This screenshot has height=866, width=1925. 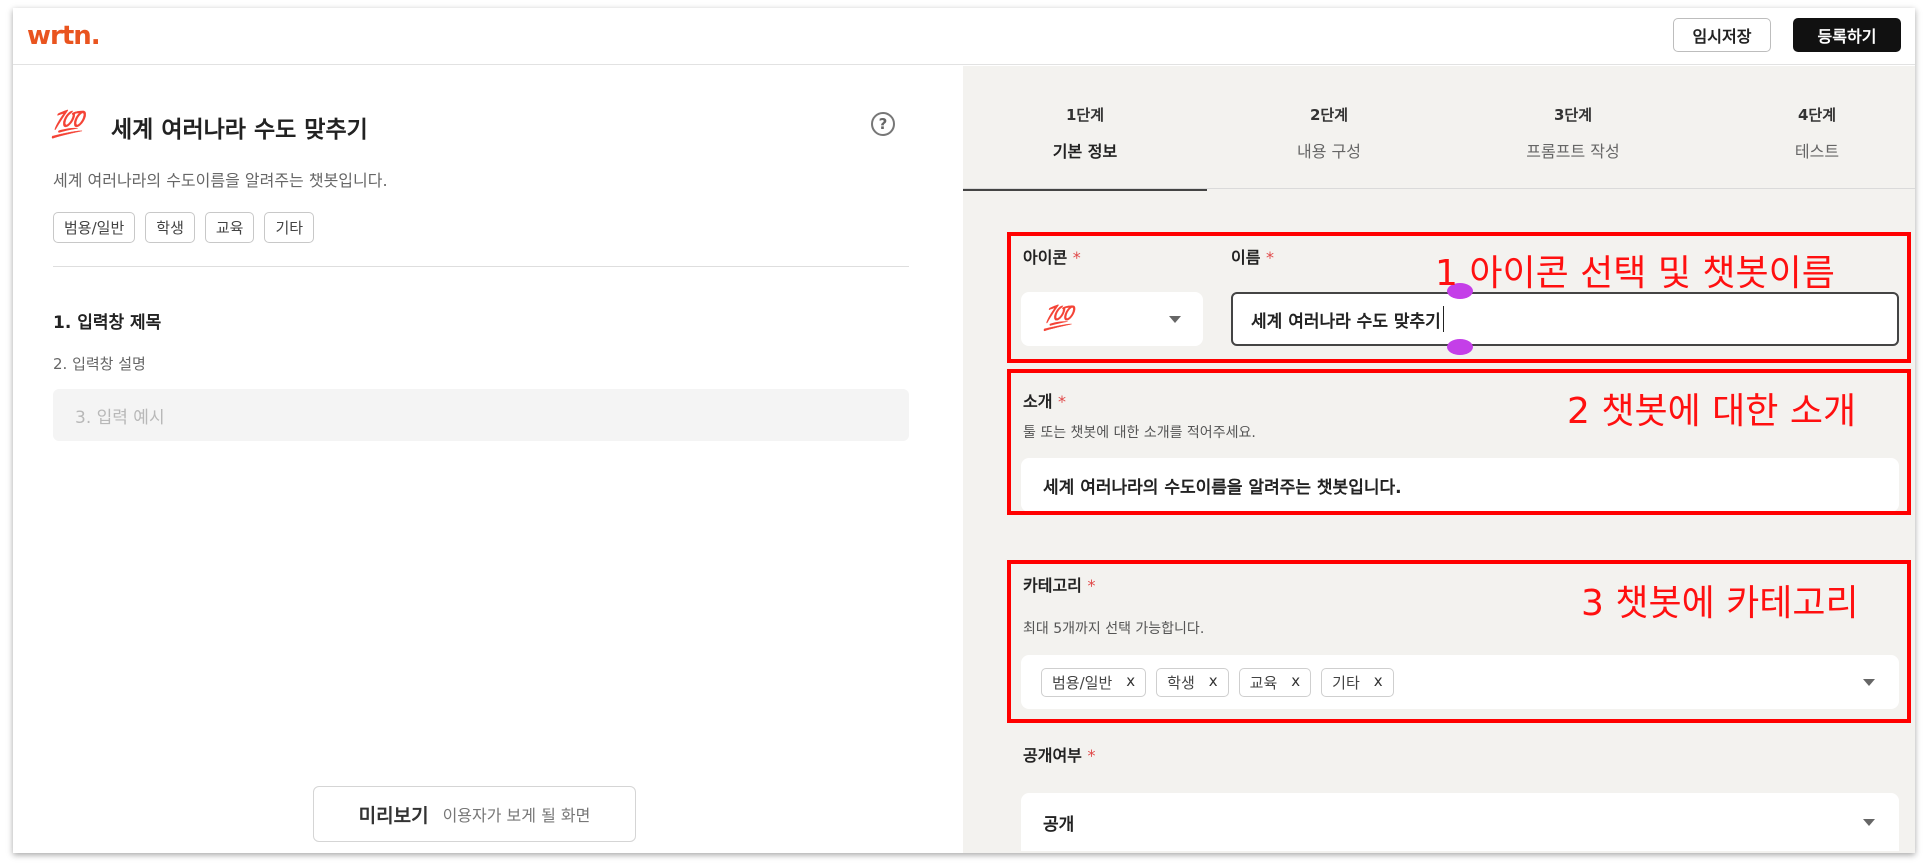 I want to click on preview-button: 미리보기 이용자가 보게 될 화면, so click(x=474, y=814).